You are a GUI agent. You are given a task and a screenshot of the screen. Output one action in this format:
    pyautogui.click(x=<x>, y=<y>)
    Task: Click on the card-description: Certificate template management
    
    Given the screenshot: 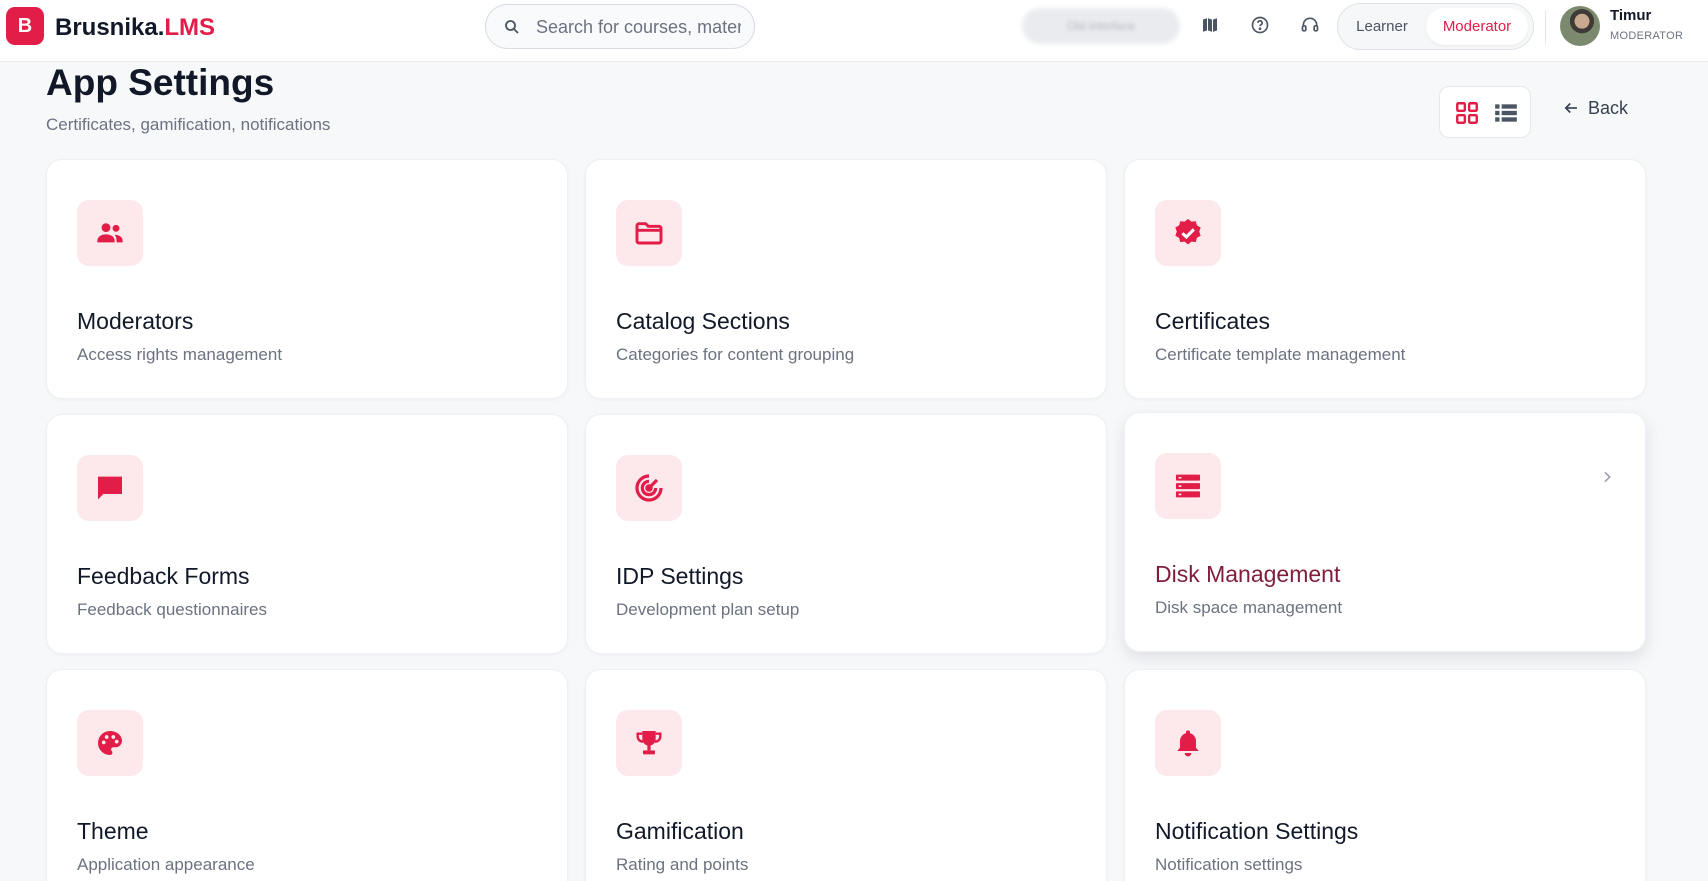 What is the action you would take?
    pyautogui.click(x=1280, y=354)
    